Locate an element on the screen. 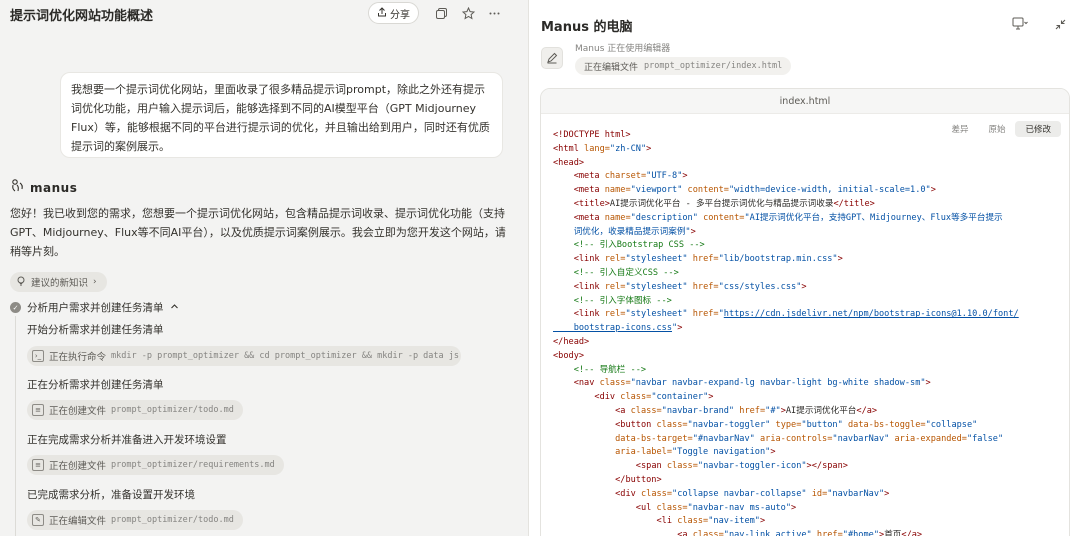 This screenshot has width=1080, height=536. lightbulb-icon is located at coordinates (21, 282).